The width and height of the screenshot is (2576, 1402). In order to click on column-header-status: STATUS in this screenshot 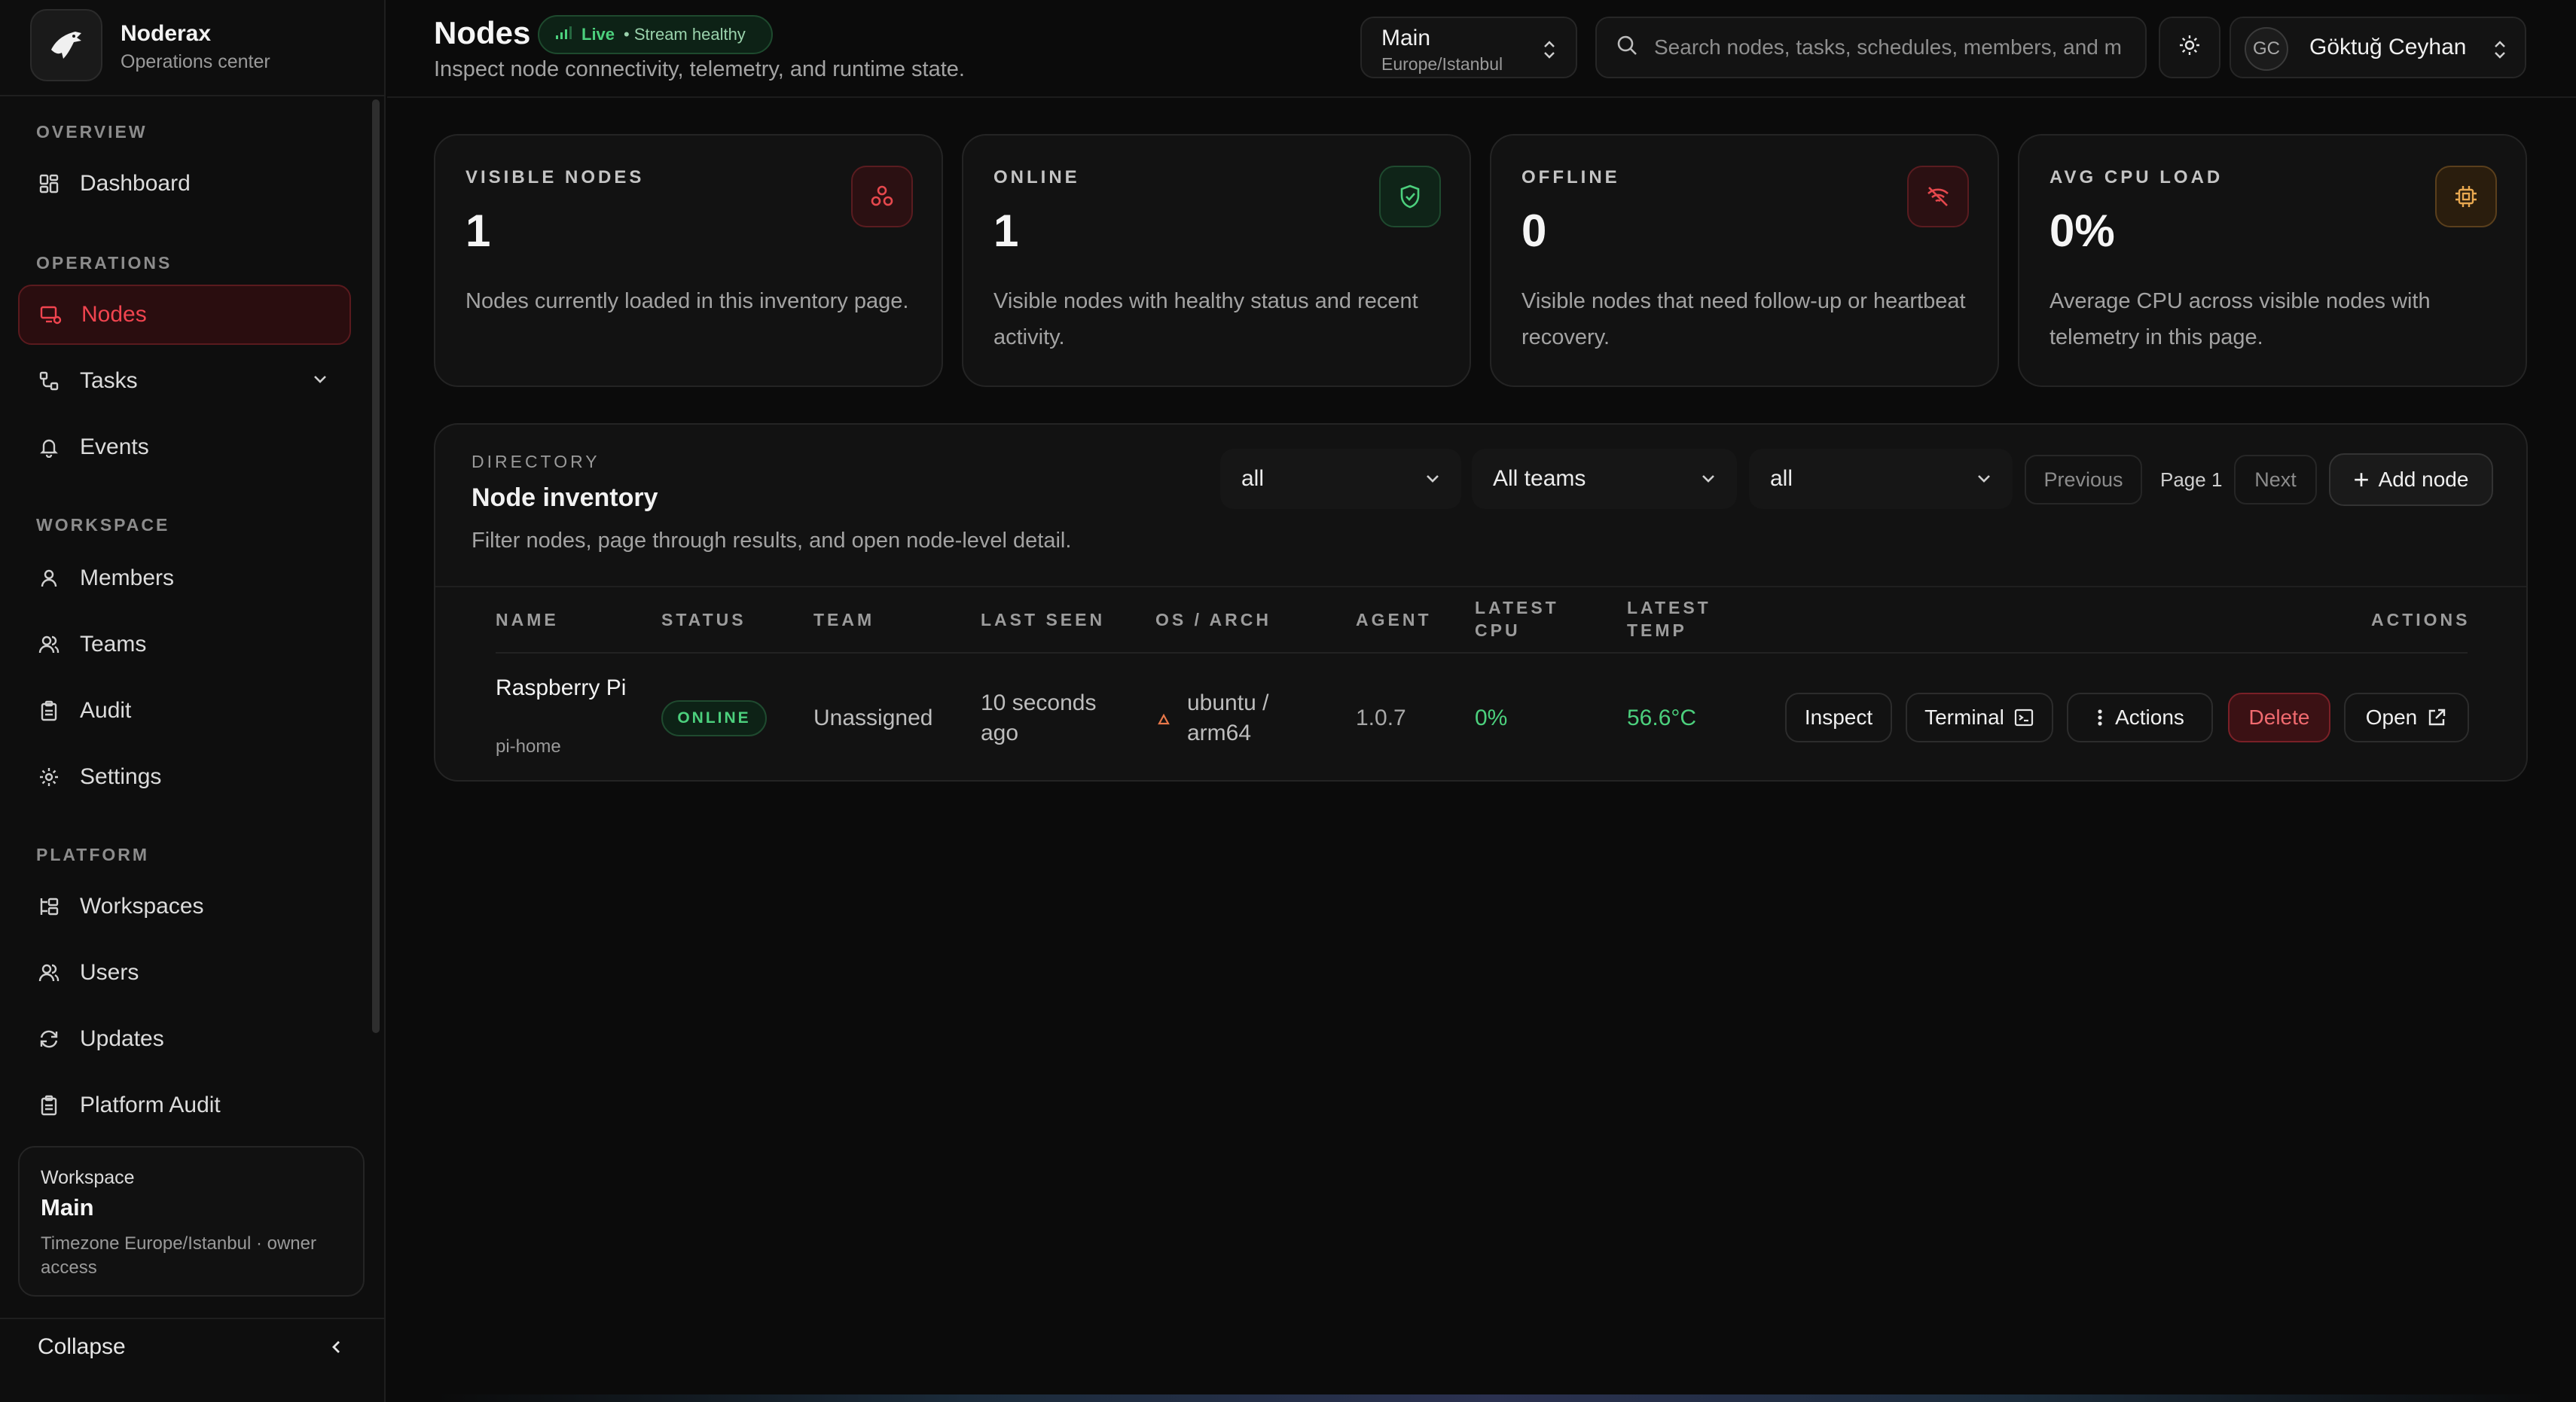, I will do `click(704, 619)`.